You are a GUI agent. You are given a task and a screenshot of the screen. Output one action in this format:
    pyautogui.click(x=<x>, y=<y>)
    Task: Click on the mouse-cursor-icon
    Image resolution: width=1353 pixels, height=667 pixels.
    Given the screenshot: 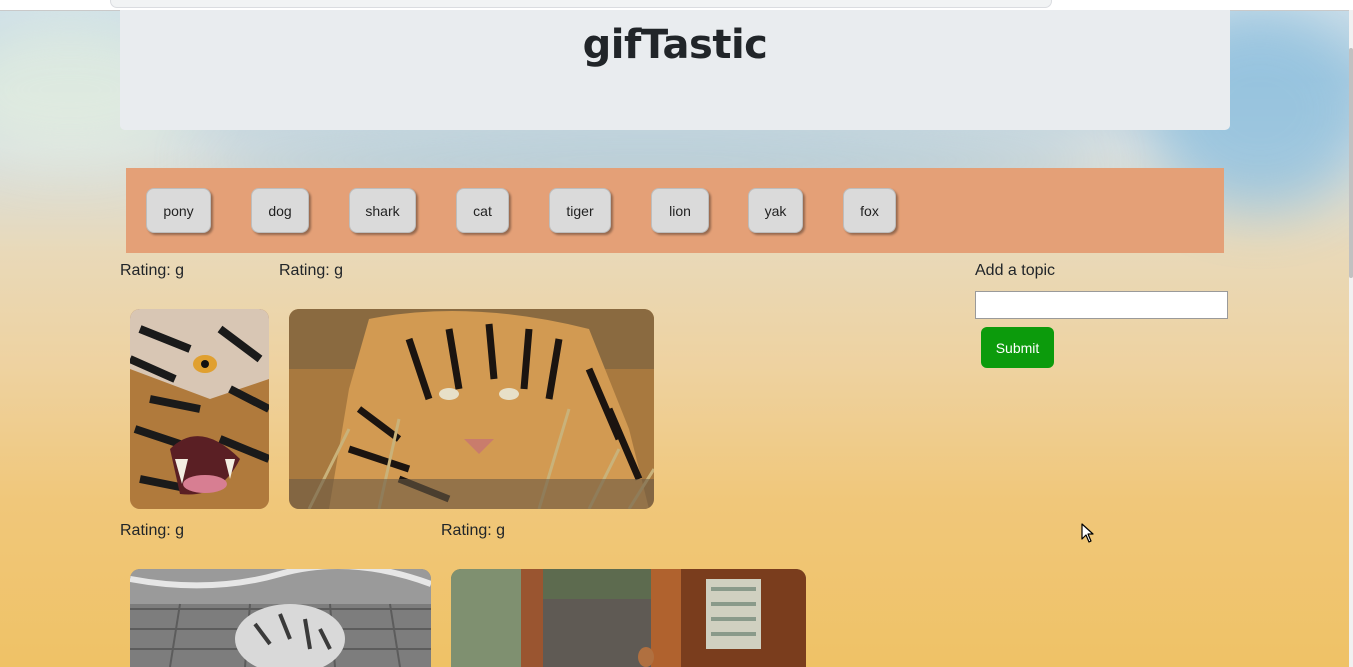 What is the action you would take?
    pyautogui.click(x=1087, y=533)
    